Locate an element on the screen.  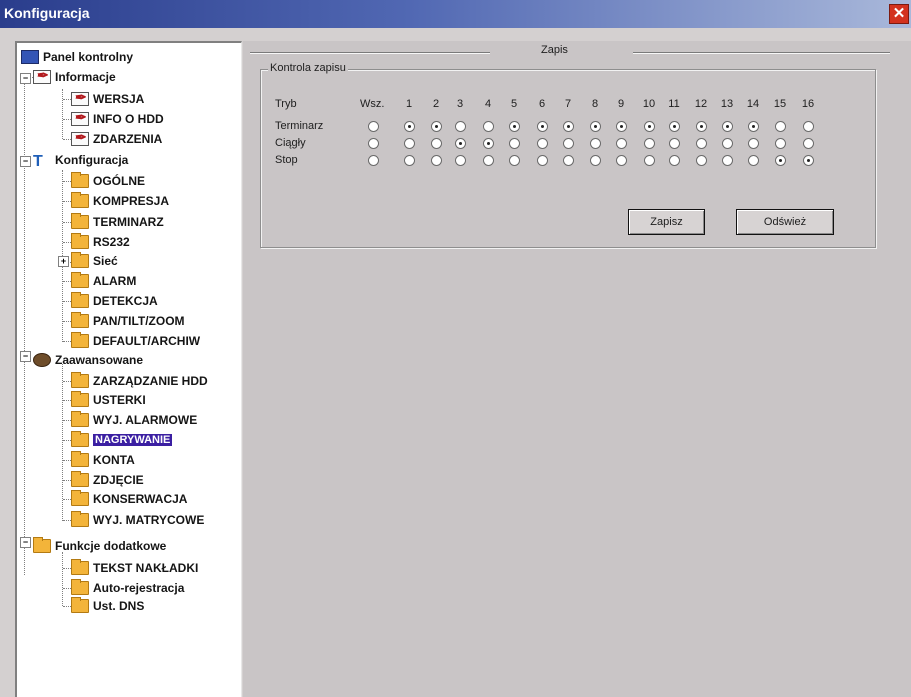
refresh-button: Odśwież is located at coordinates (785, 222).